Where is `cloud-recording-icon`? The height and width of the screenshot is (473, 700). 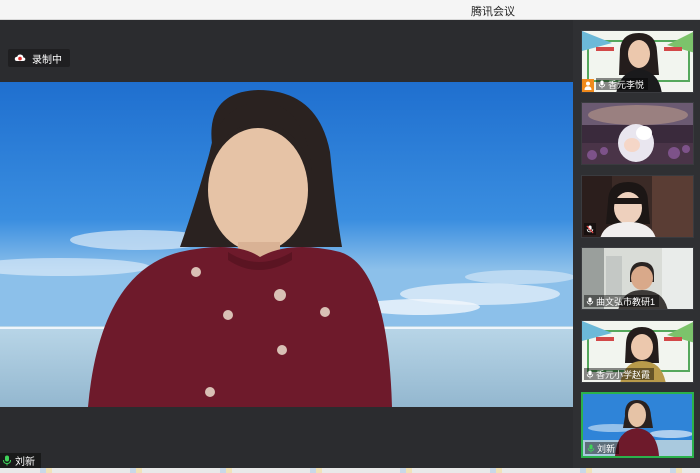
cloud-recording-icon is located at coordinates (20, 57).